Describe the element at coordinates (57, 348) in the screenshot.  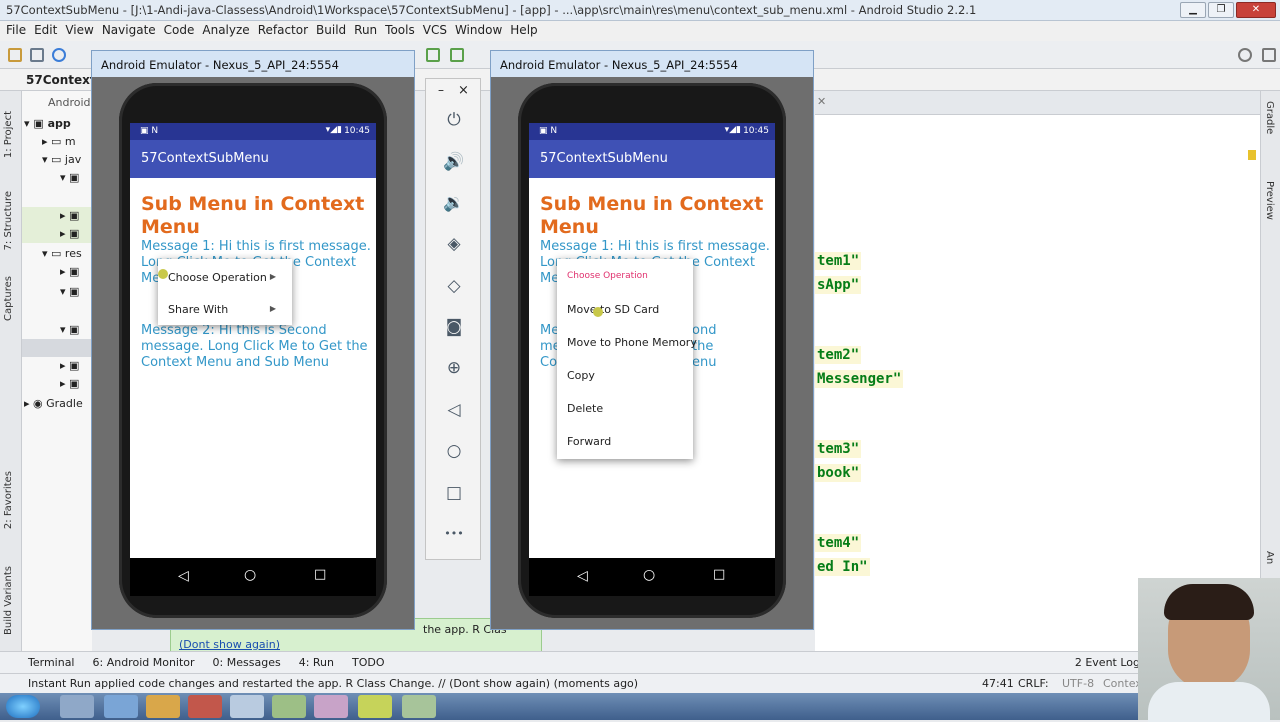
I see `tree-selected-row` at that location.